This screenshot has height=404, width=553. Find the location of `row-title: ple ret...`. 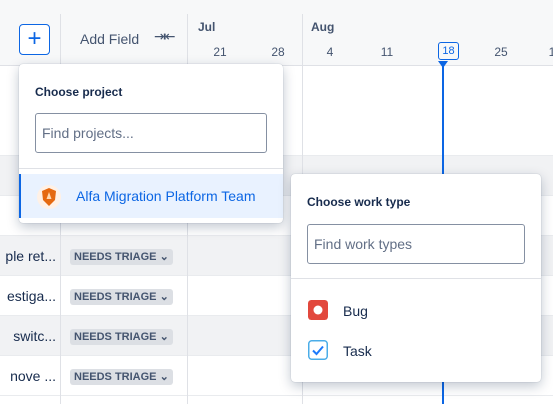

row-title: ple ret... is located at coordinates (30, 256).